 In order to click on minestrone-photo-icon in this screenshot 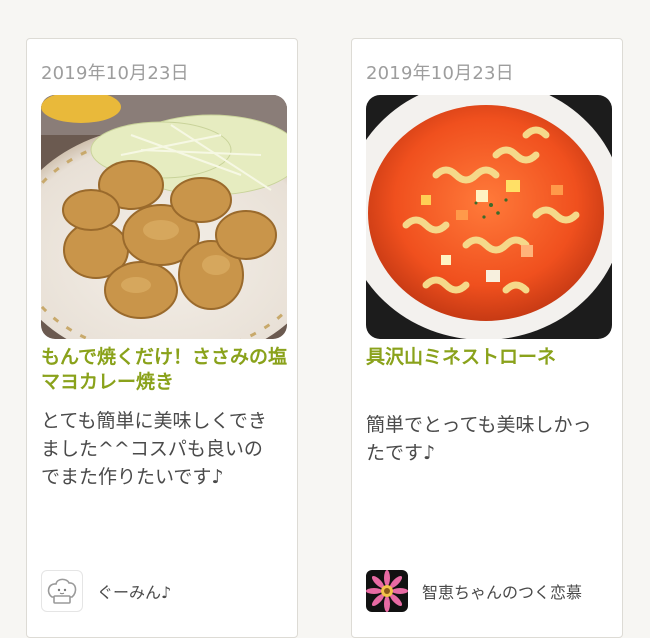, I will do `click(489, 217)`.